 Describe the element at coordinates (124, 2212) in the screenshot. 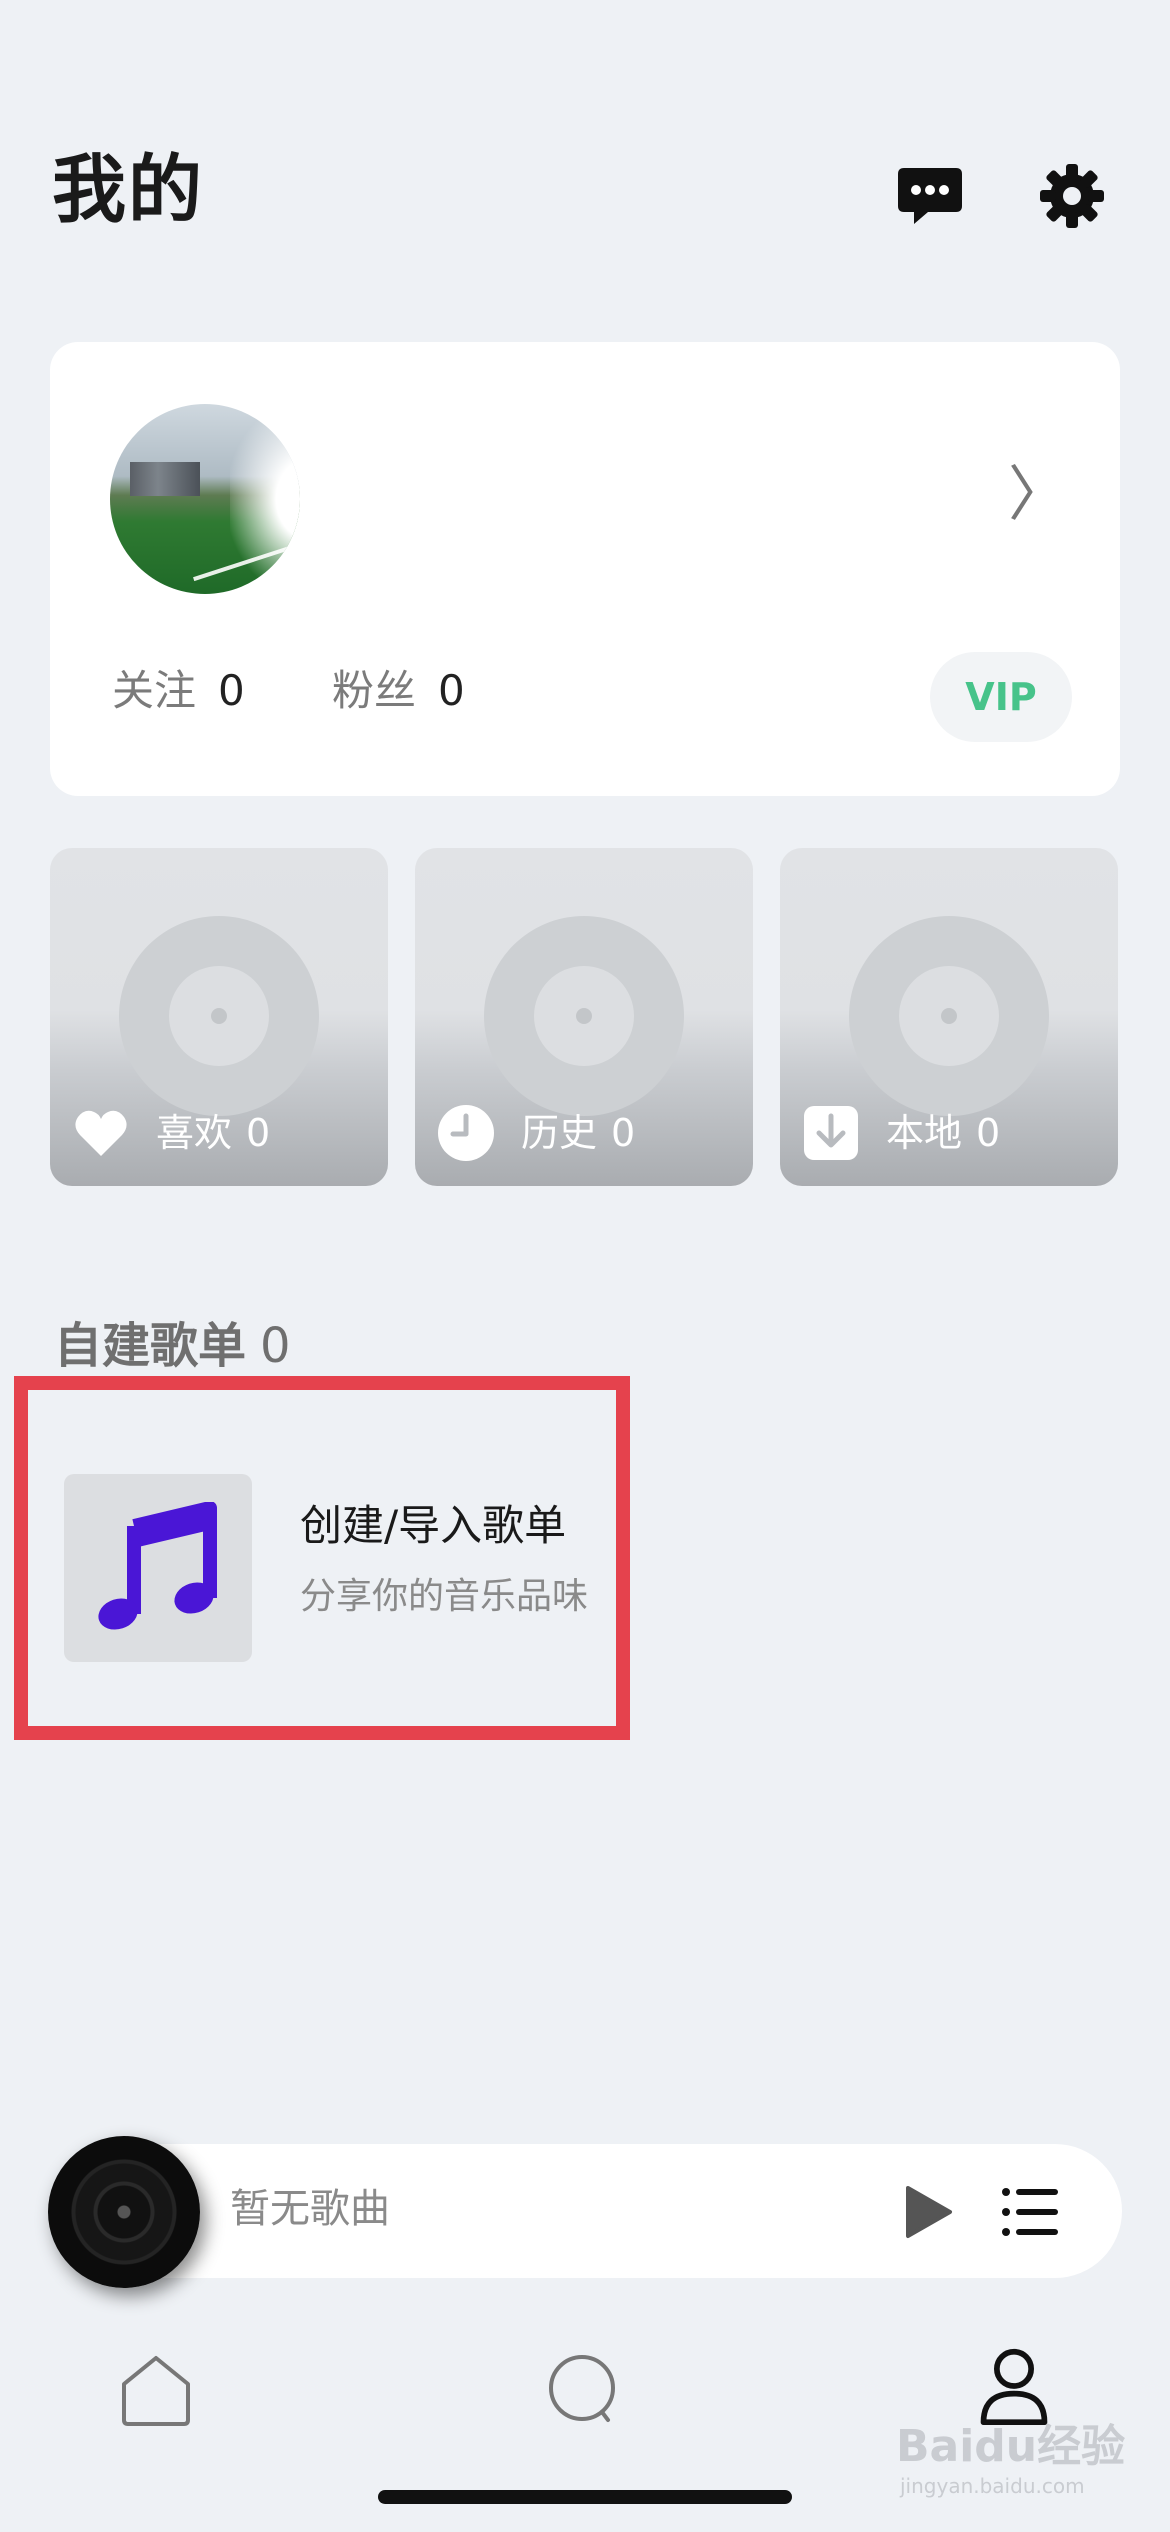

I see `vinyl-record-icon` at that location.